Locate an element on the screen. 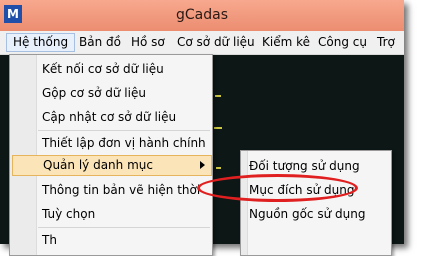 The height and width of the screenshot is (256, 423). submenu-arrow-icon is located at coordinates (202, 165).